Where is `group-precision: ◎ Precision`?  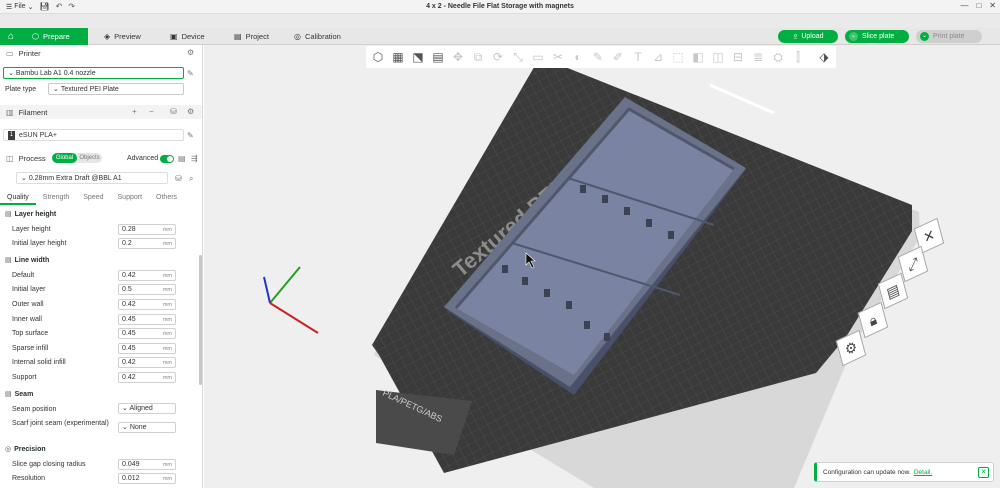
group-precision: ◎ Precision is located at coordinates (25, 449).